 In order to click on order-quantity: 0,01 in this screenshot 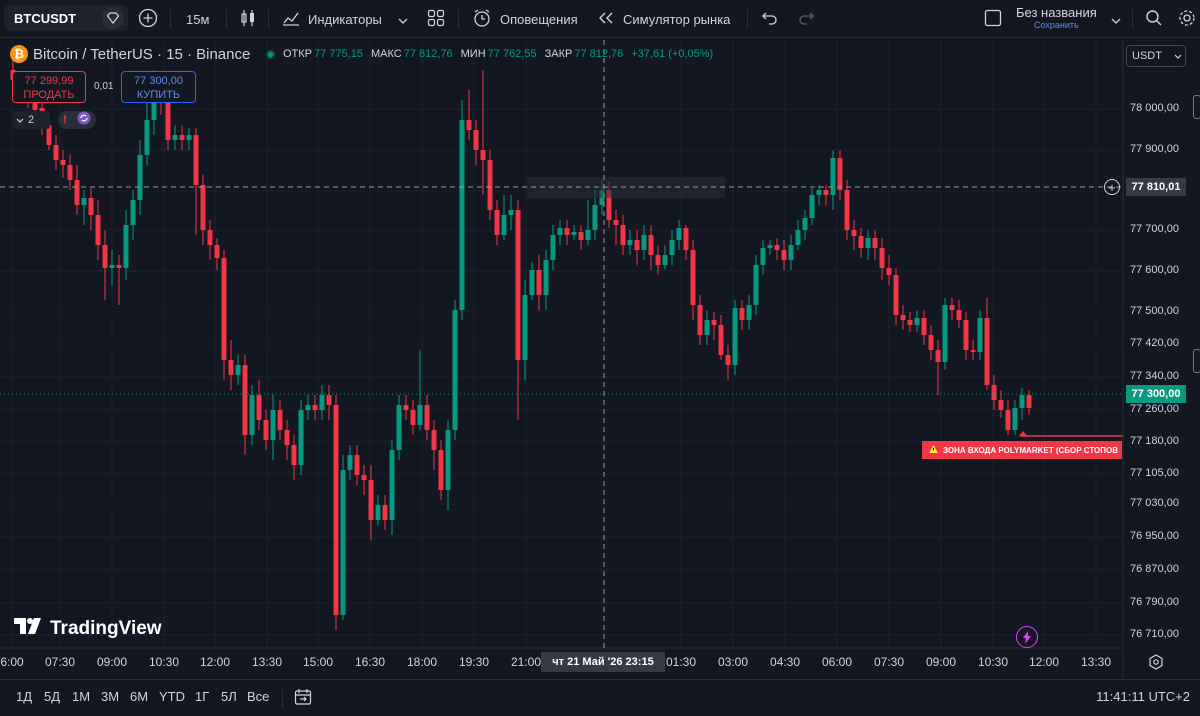, I will do `click(103, 86)`.